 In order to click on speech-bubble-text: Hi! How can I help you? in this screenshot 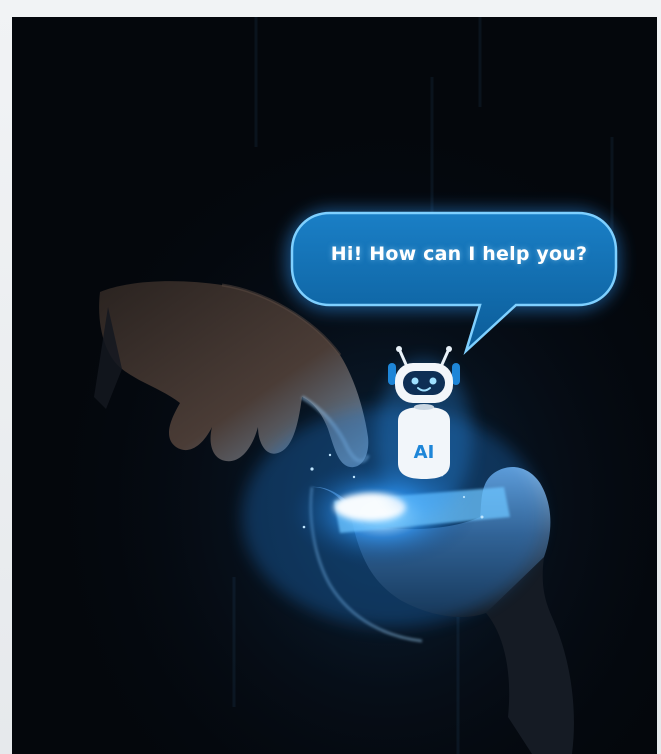, I will do `click(459, 254)`.